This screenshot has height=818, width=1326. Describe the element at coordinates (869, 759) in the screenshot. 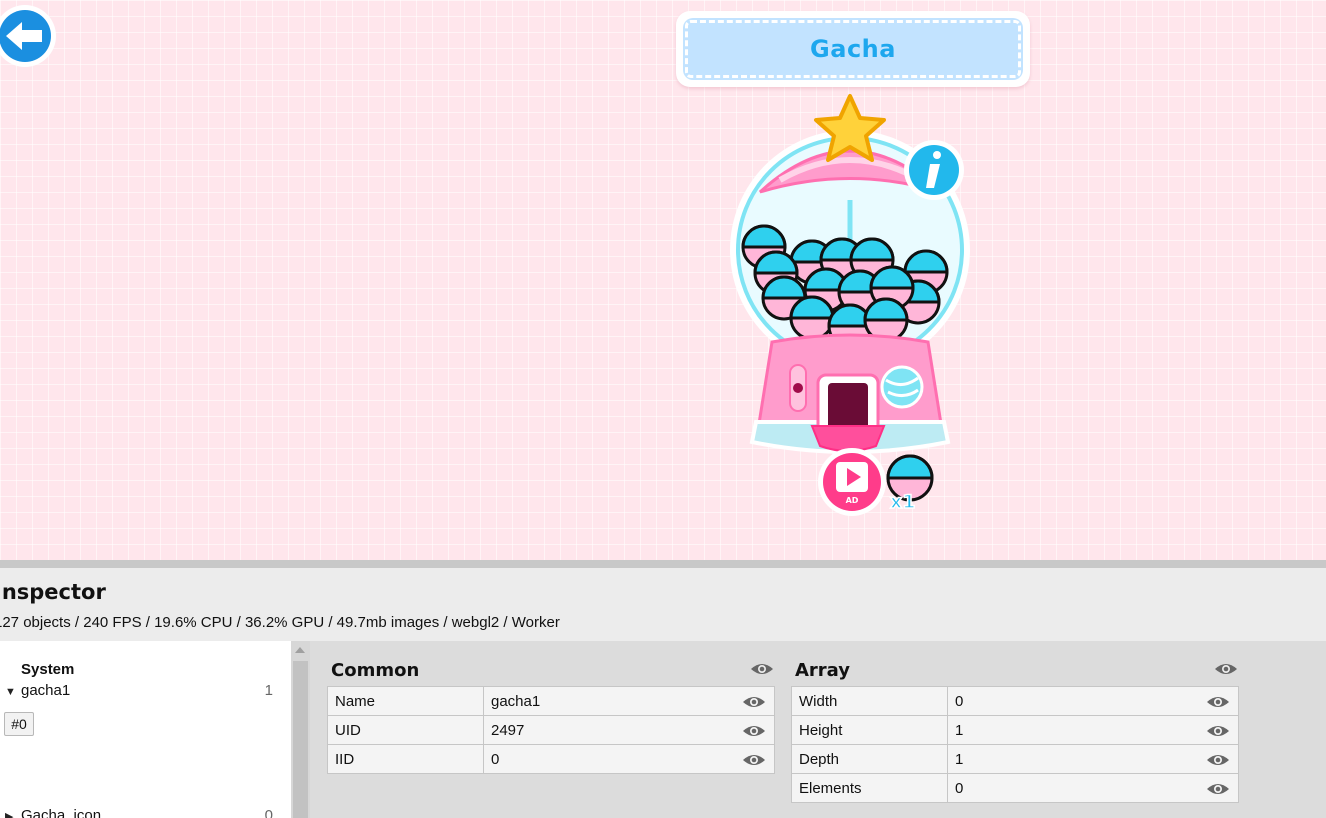

I see `property-name: Depth` at that location.